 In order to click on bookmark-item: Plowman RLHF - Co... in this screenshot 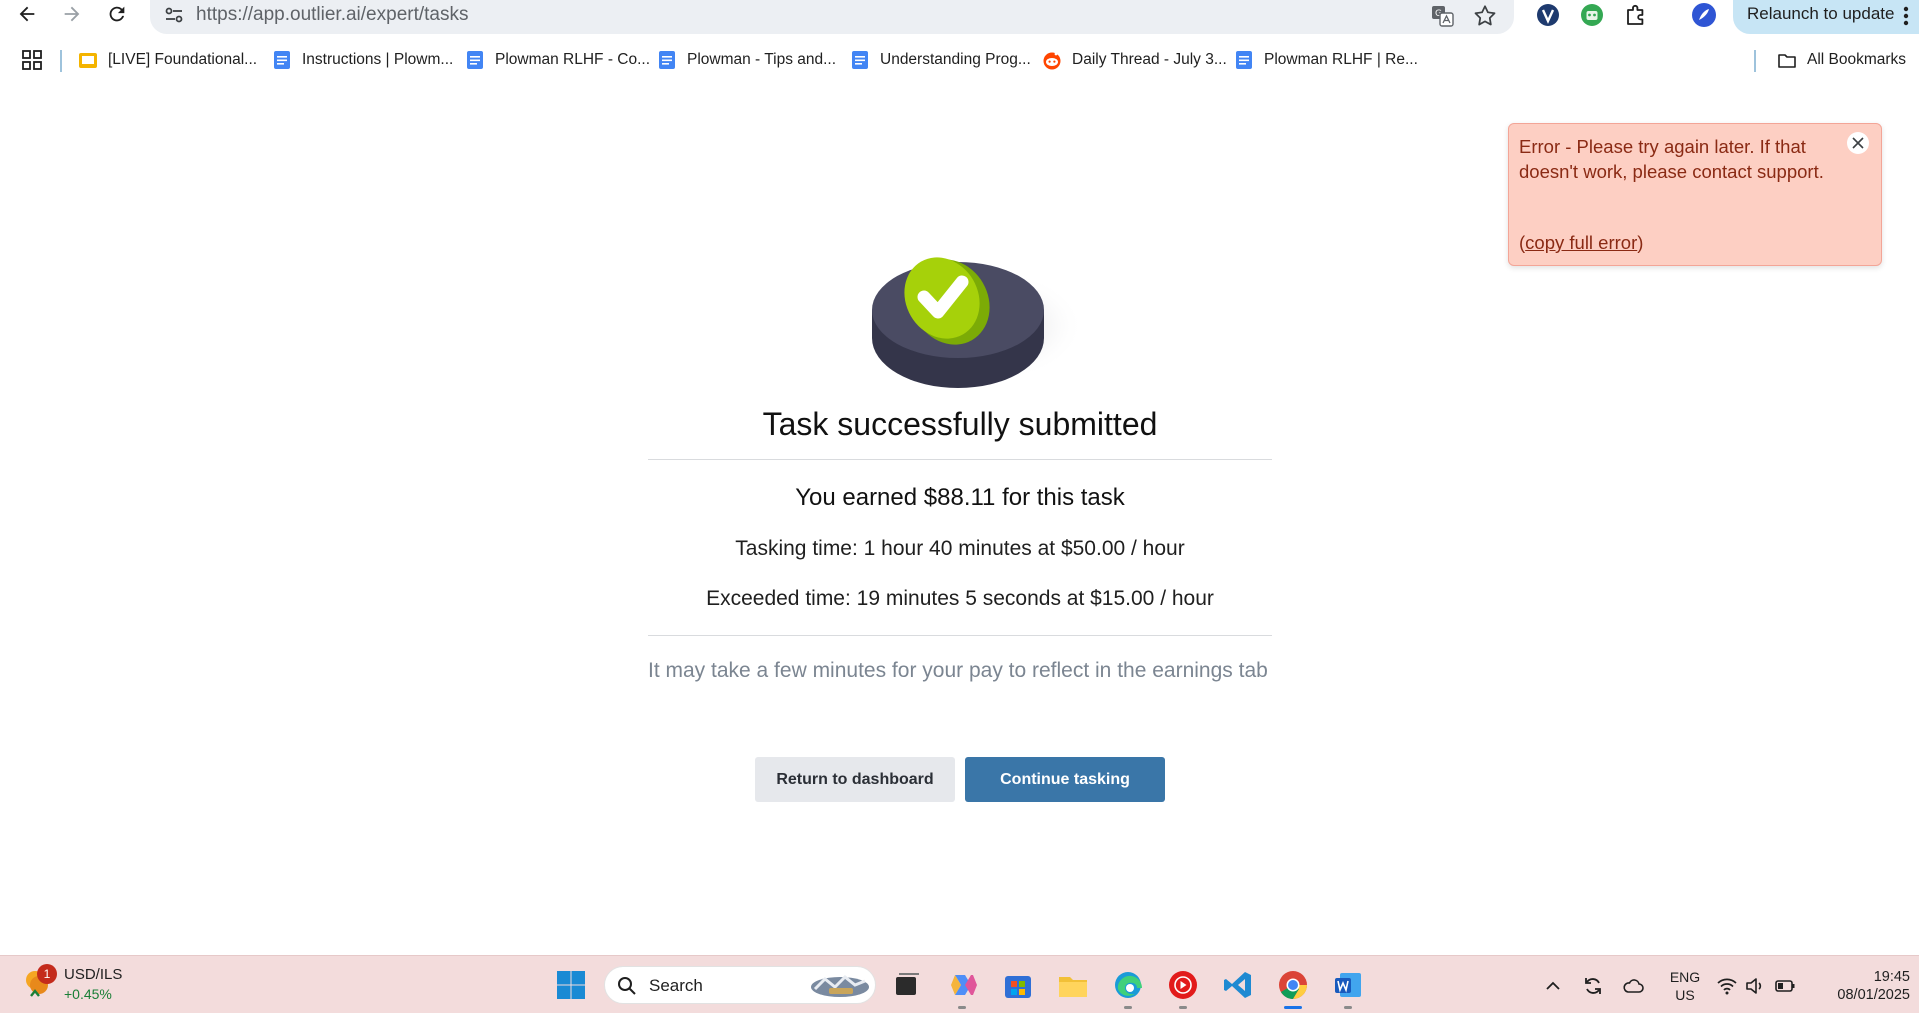, I will do `click(557, 60)`.